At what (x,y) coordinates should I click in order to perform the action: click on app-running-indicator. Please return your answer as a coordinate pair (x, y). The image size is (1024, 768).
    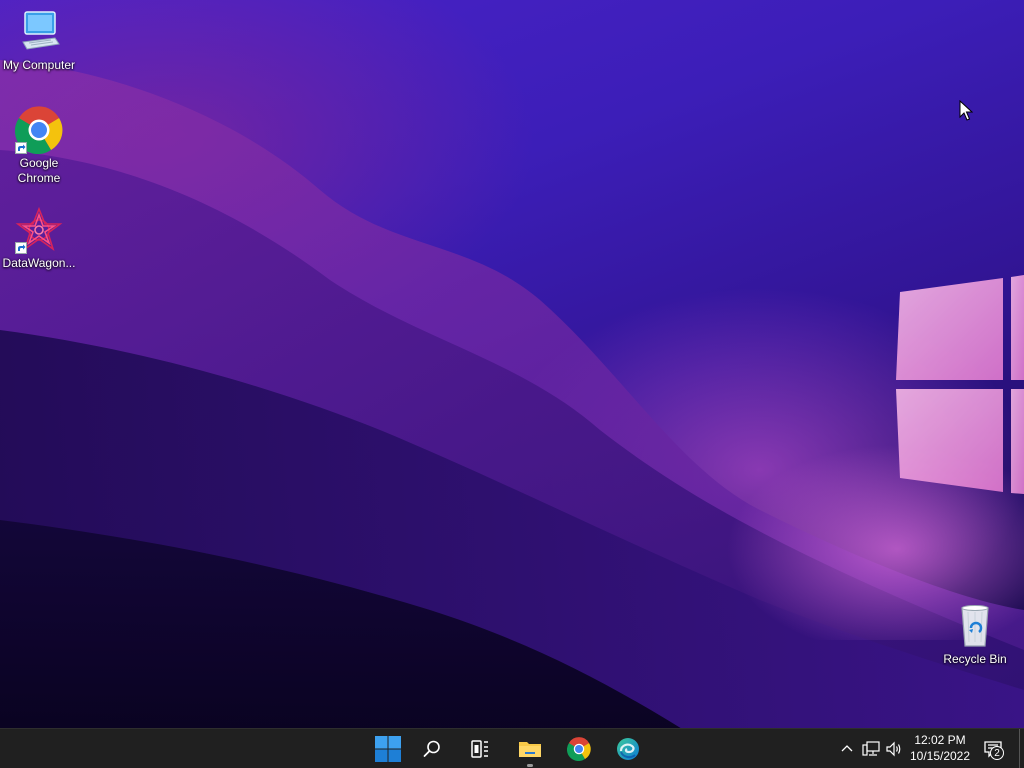
    Looking at the image, I should click on (530, 765).